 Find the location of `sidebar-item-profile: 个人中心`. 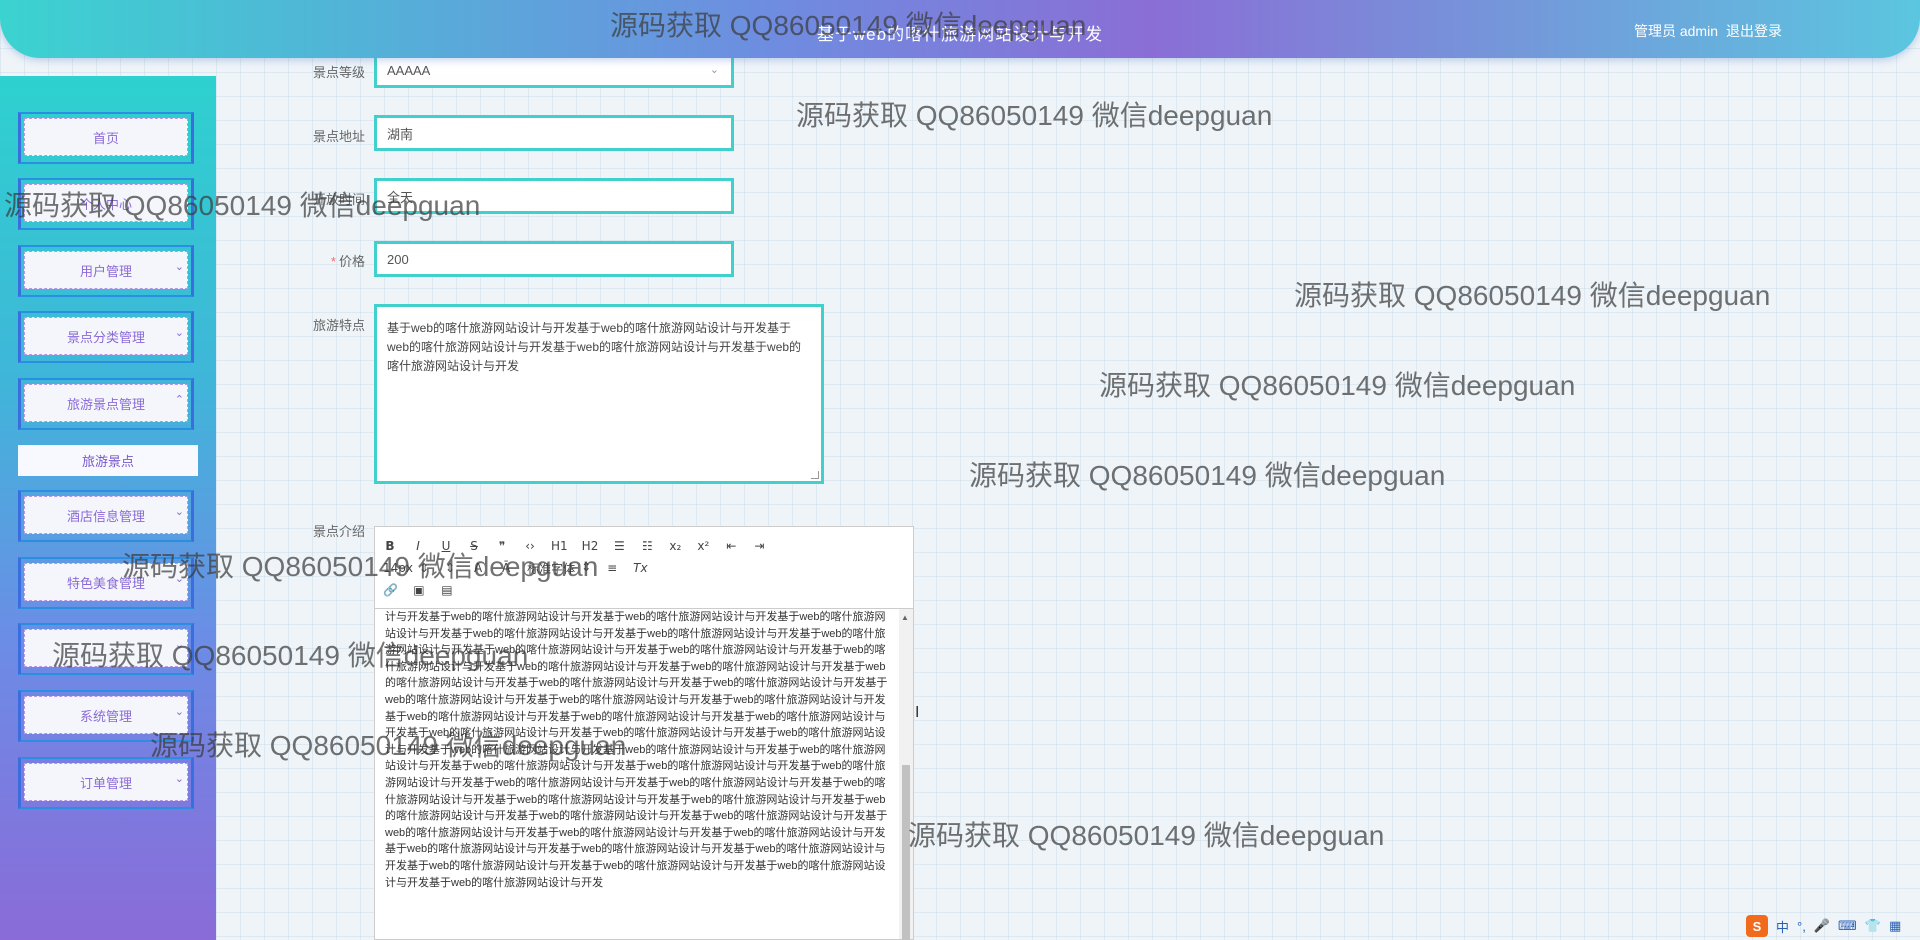

sidebar-item-profile: 个人中心 is located at coordinates (106, 204).